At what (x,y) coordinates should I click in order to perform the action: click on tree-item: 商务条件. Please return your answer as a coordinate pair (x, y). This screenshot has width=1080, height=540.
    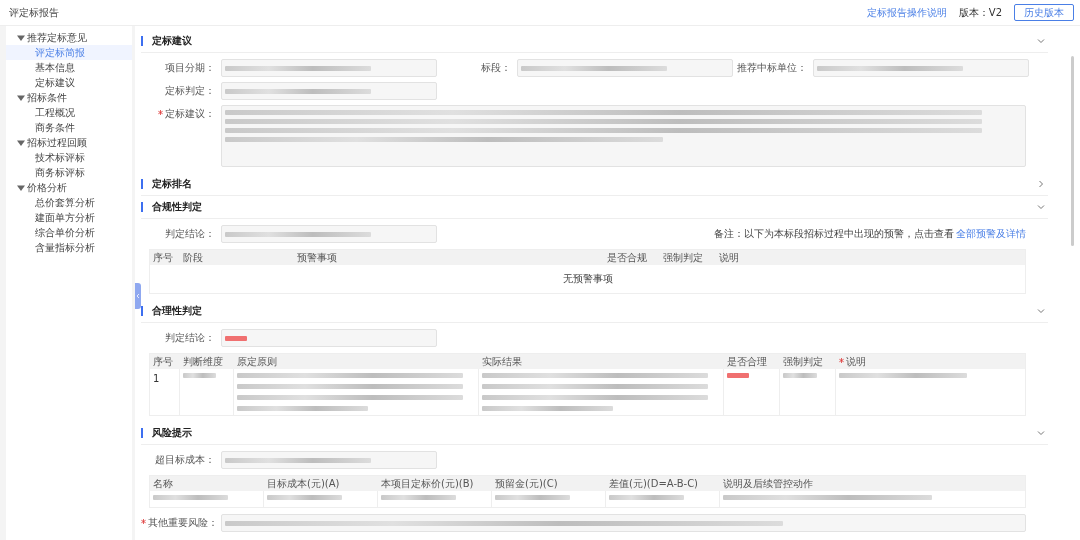
    Looking at the image, I should click on (69, 127).